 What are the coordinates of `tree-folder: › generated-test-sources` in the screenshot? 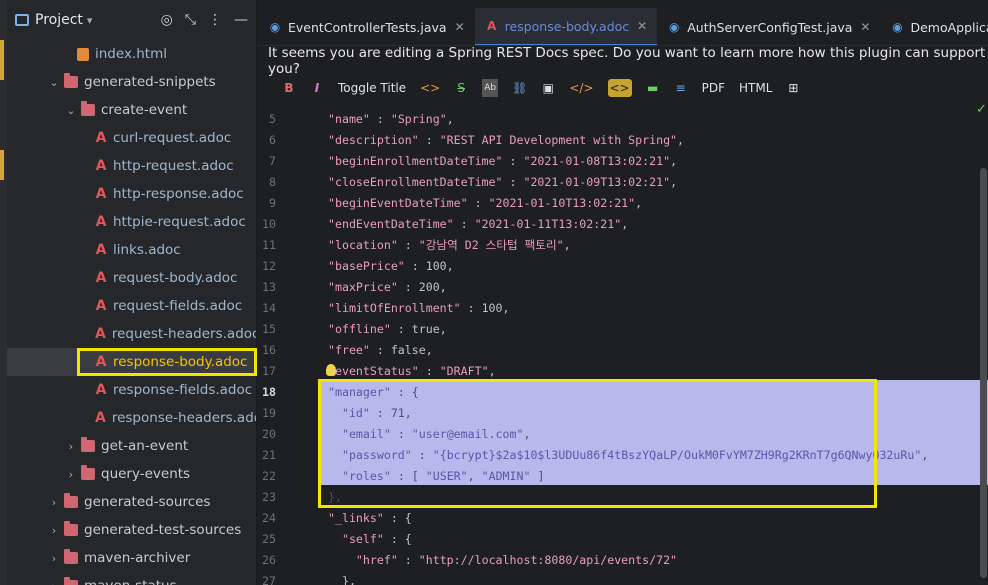 It's located at (131, 530).